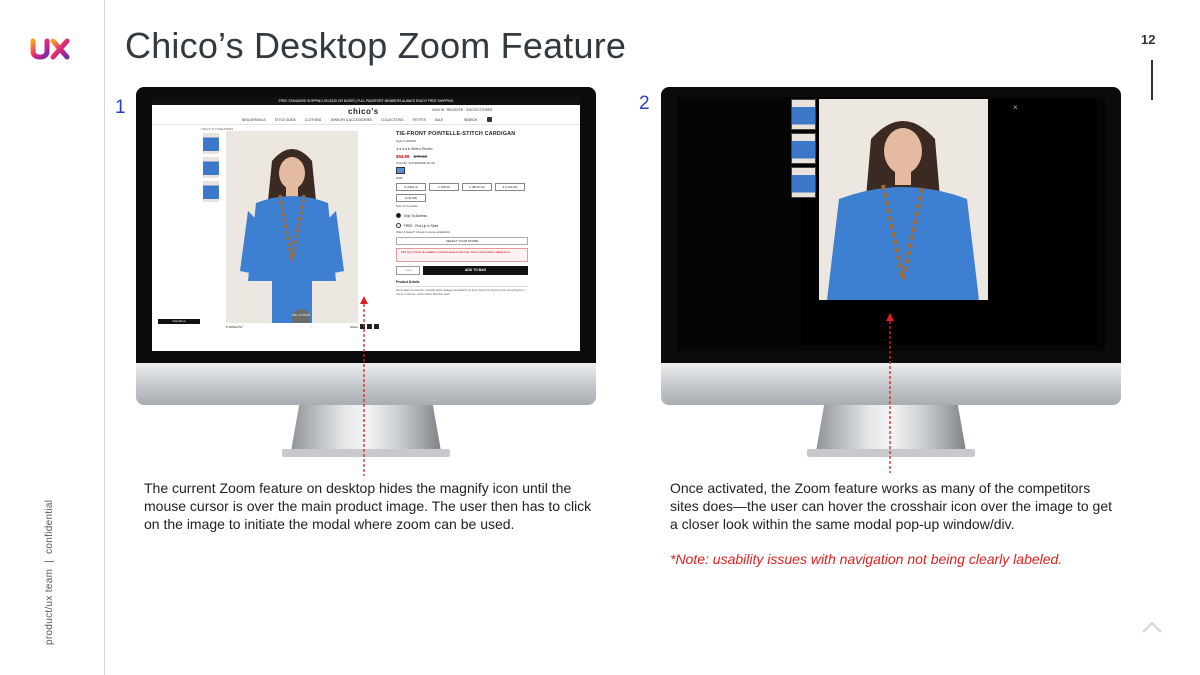 The height and width of the screenshot is (675, 1200). I want to click on chevron-up-icon, so click(1152, 627).